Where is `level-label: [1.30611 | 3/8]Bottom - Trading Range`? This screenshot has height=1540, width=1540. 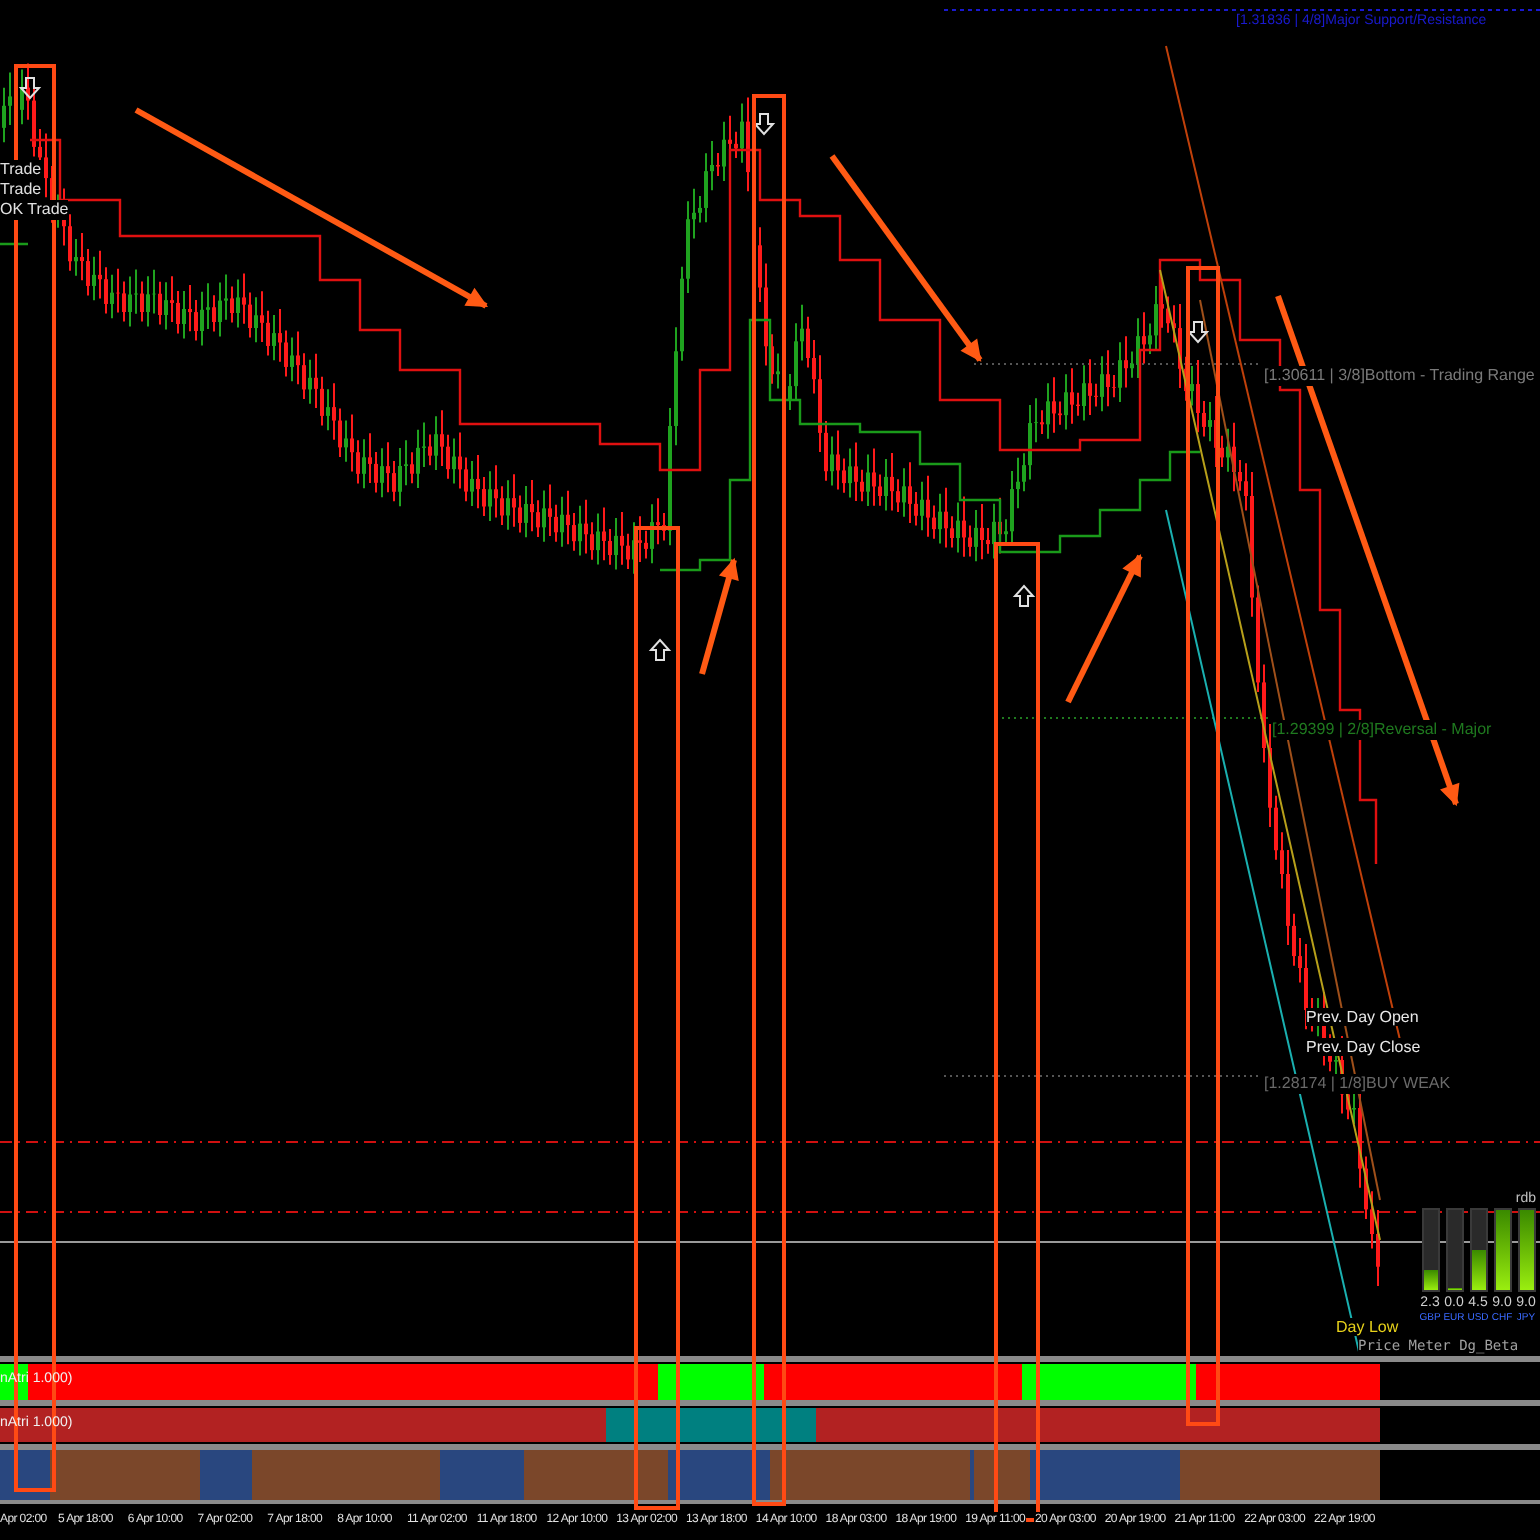
level-label: [1.30611 | 3/8]Bottom - Trading Range is located at coordinates (1399, 376).